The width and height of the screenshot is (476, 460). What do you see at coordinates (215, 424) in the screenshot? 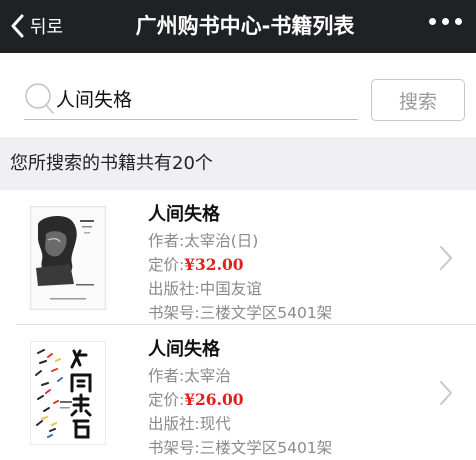
I see `publisher-value: 现代` at bounding box center [215, 424].